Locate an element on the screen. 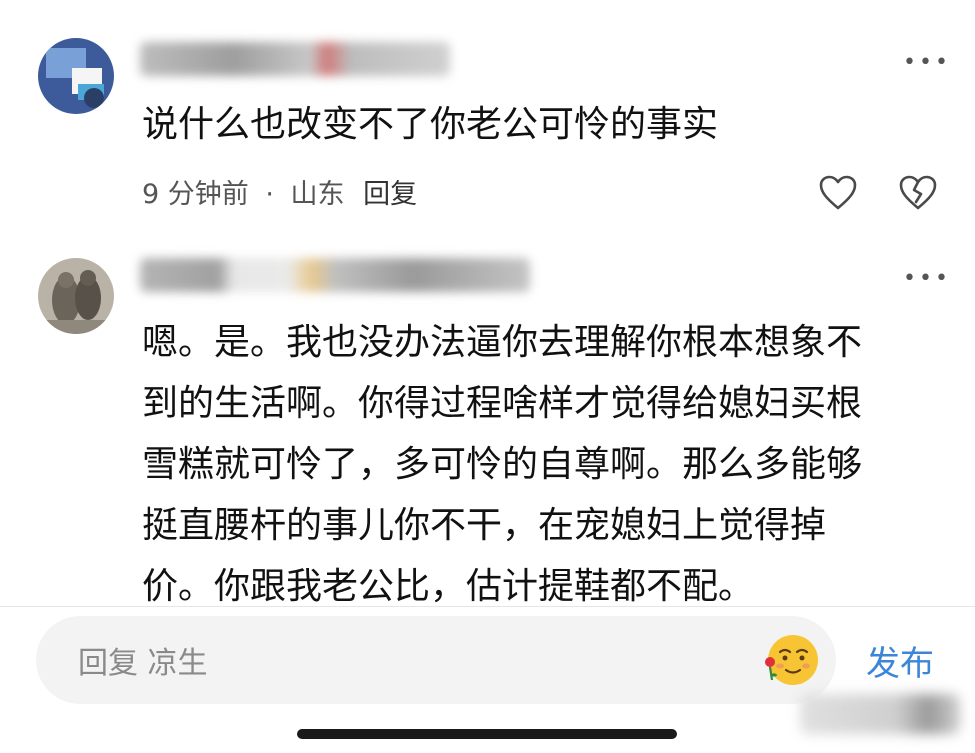 Image resolution: width=975 pixels, height=753 pixels. comment-line: 雪糕就可怜了，多可怜的自尊啊。那么多能够 is located at coordinates (502, 464).